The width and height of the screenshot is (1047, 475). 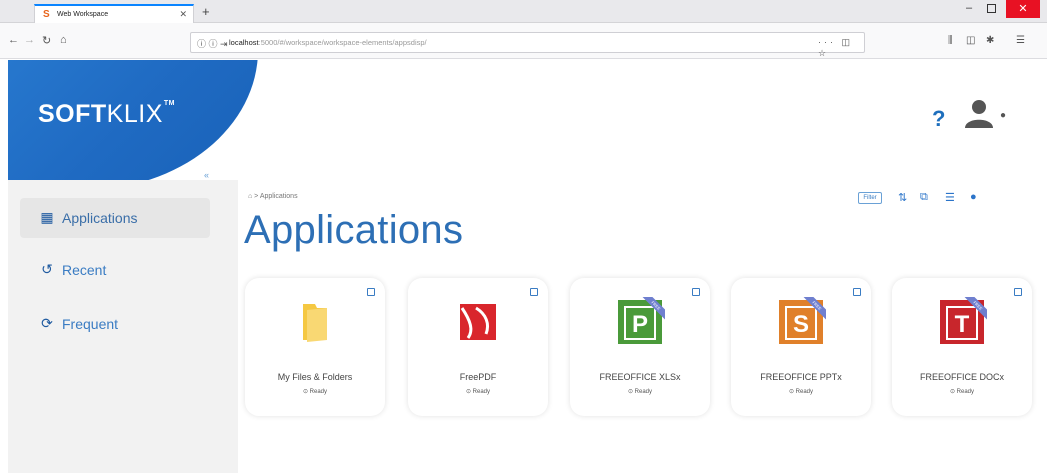 What do you see at coordinates (315, 347) in the screenshot?
I see `app-card-my-files: My Files & Folders ⊙ Ready` at bounding box center [315, 347].